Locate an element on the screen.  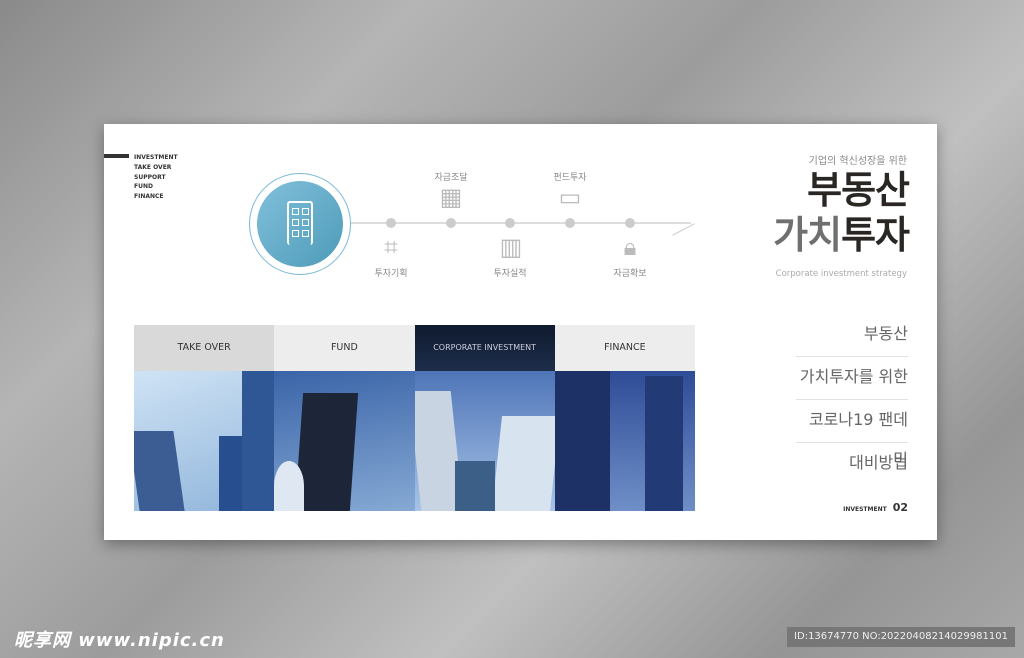
panel-finance: FINANCE is located at coordinates (624, 418).